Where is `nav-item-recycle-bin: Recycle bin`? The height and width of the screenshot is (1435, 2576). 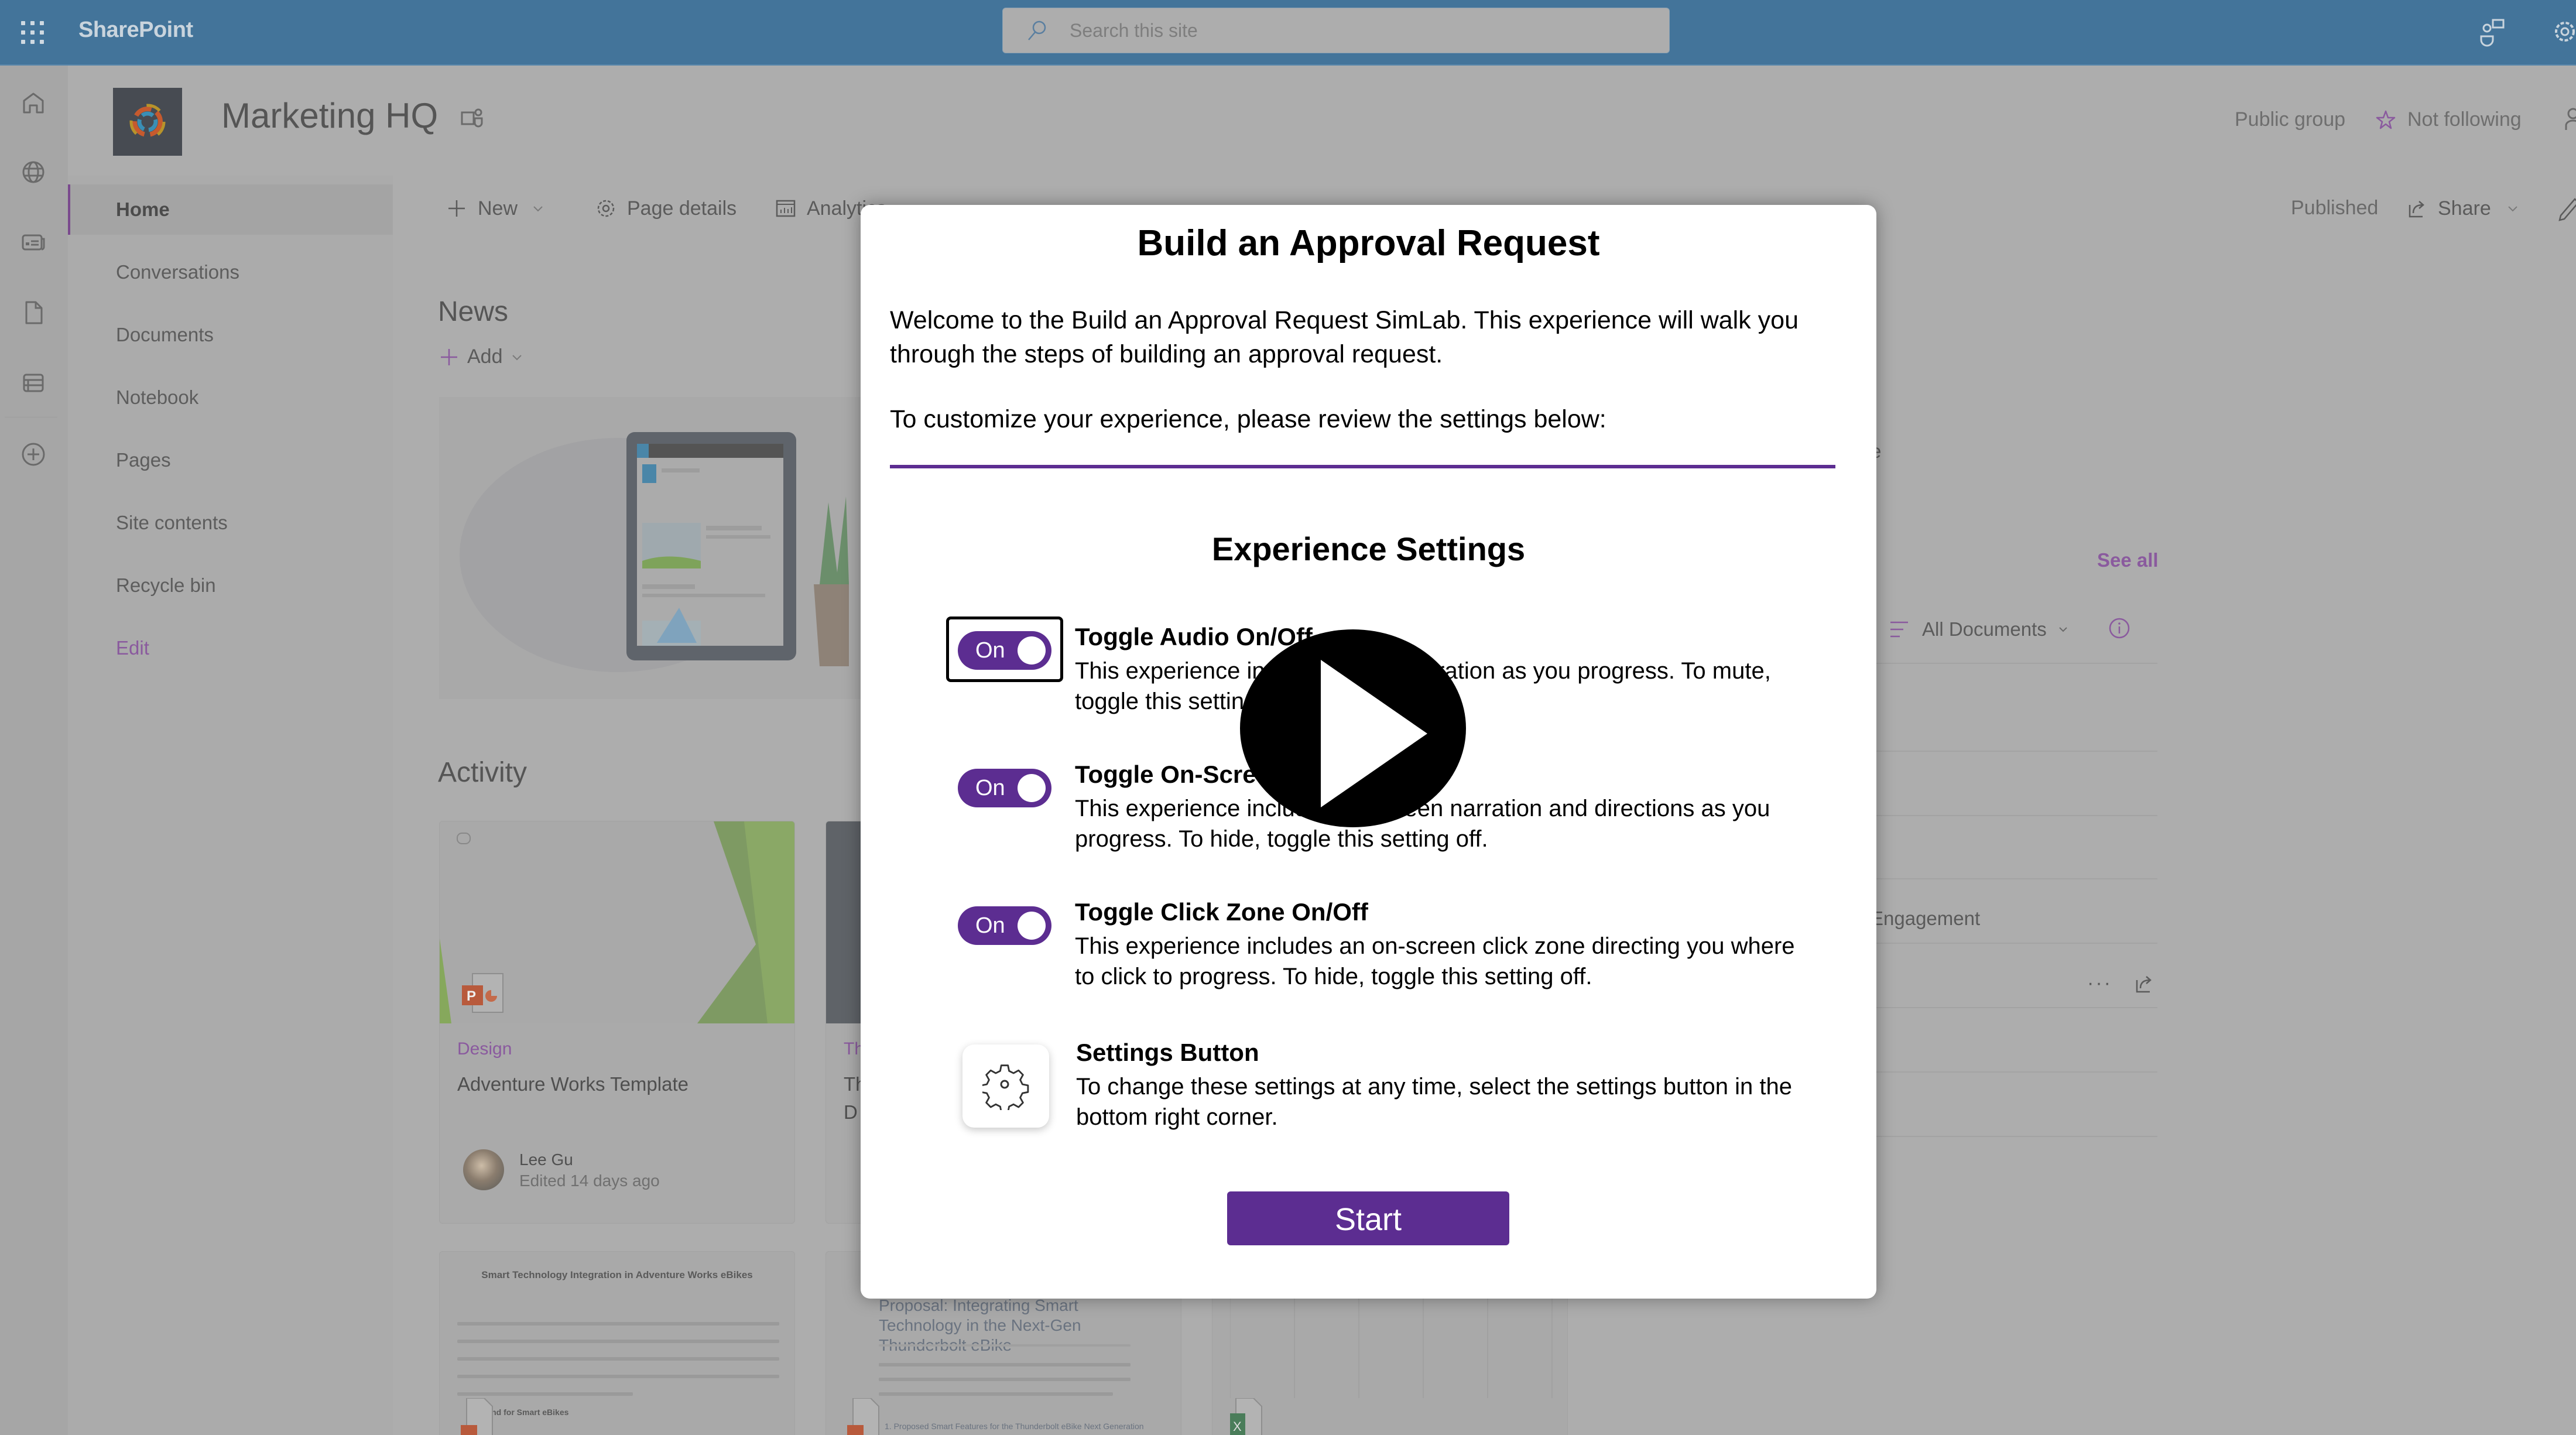 nav-item-recycle-bin: Recycle bin is located at coordinates (231, 585).